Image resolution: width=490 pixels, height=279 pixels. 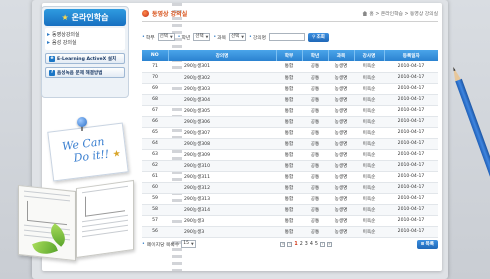 I want to click on cell-lecture-name: 290농생311, so click(x=222, y=176).